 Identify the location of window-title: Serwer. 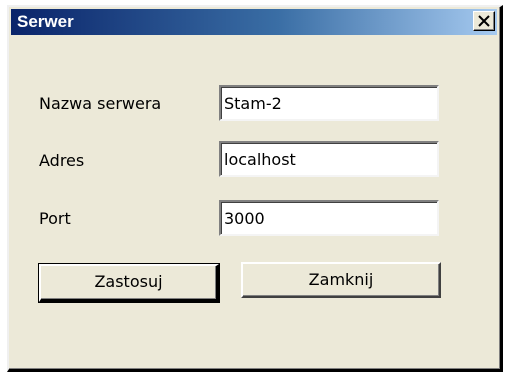
(45, 21).